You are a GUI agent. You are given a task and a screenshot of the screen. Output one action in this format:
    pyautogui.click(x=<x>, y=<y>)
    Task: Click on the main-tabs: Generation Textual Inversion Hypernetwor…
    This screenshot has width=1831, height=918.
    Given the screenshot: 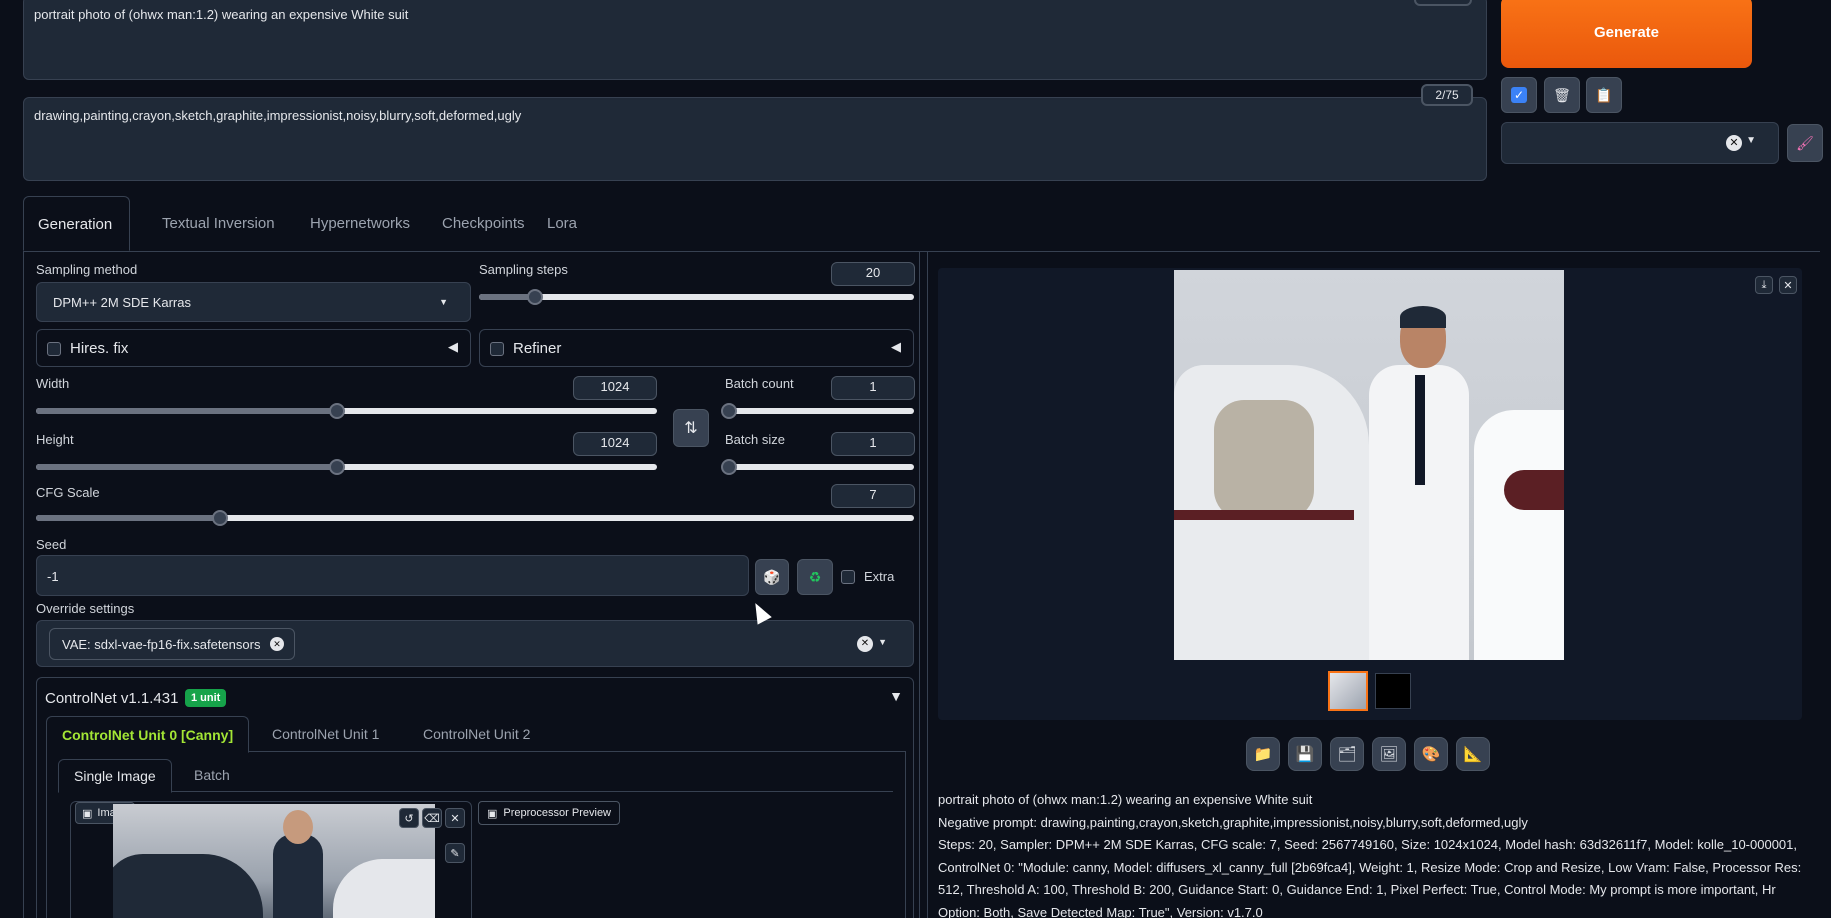 What is the action you would take?
    pyautogui.click(x=921, y=224)
    